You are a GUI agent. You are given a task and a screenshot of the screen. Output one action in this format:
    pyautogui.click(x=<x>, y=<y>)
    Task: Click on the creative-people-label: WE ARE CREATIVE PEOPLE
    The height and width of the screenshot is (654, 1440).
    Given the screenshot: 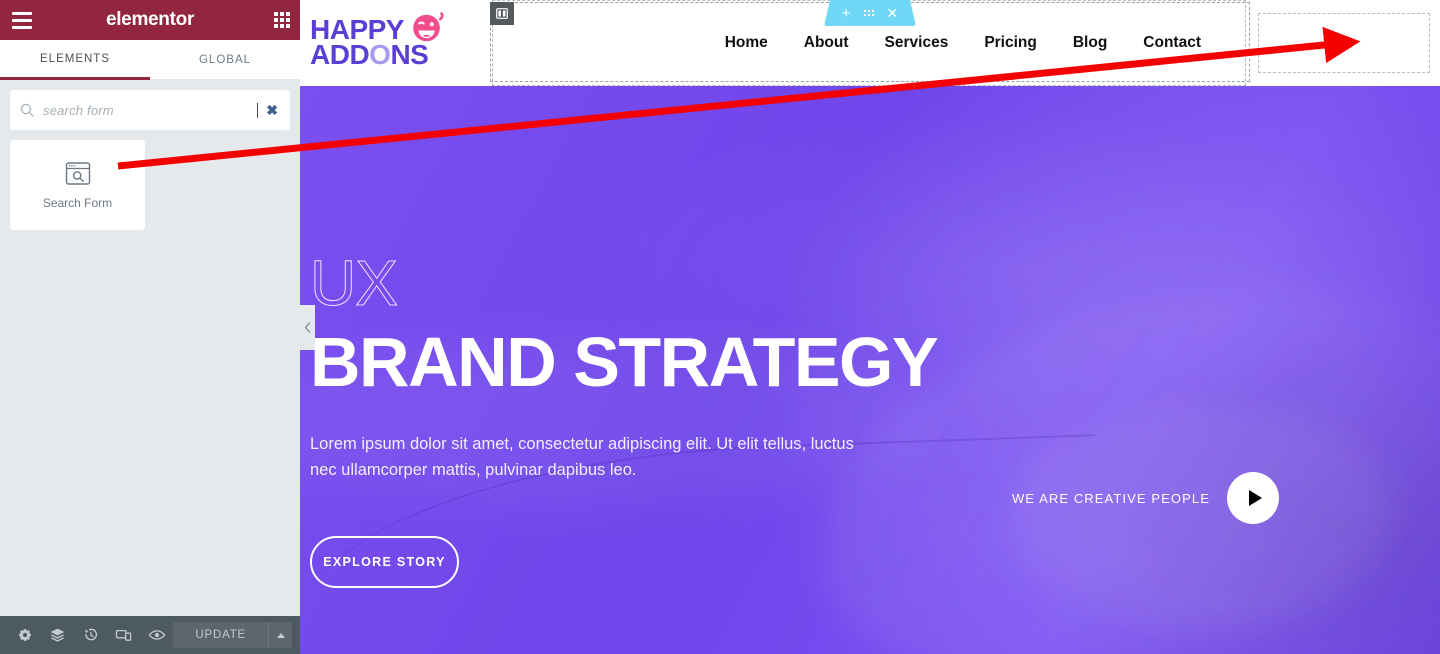 What is the action you would take?
    pyautogui.click(x=1110, y=498)
    